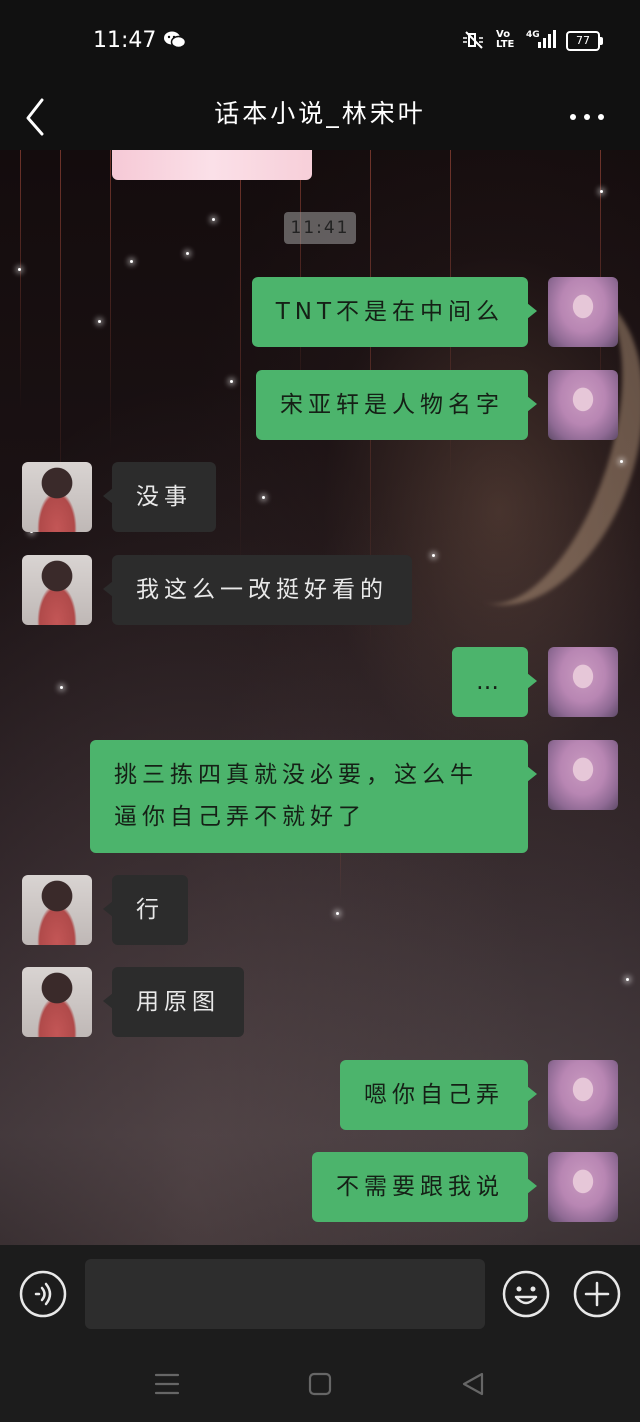 This screenshot has height=1422, width=640. I want to click on more-functions-button, so click(597, 1294).